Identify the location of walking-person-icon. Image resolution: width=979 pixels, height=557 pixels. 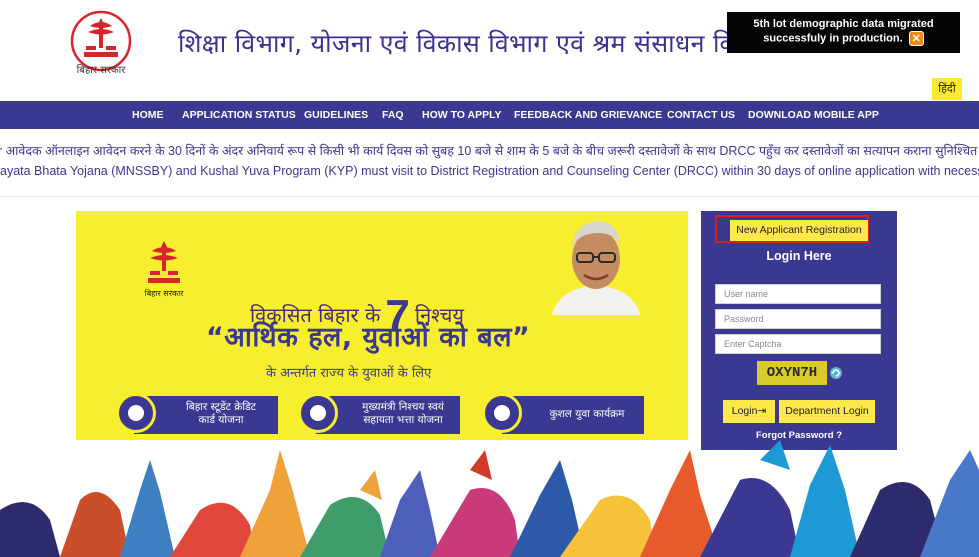
(318, 413).